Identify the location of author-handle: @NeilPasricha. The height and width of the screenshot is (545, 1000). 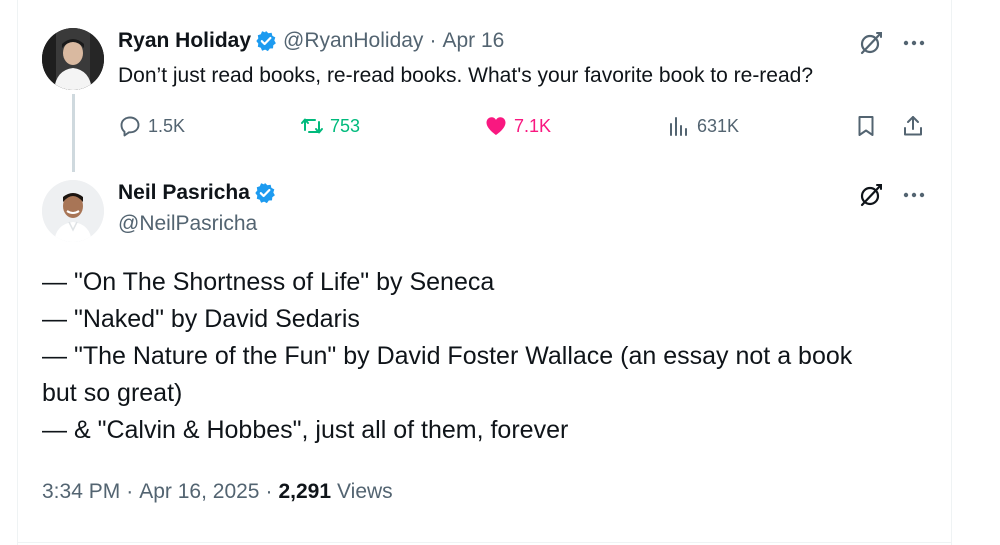
(187, 224).